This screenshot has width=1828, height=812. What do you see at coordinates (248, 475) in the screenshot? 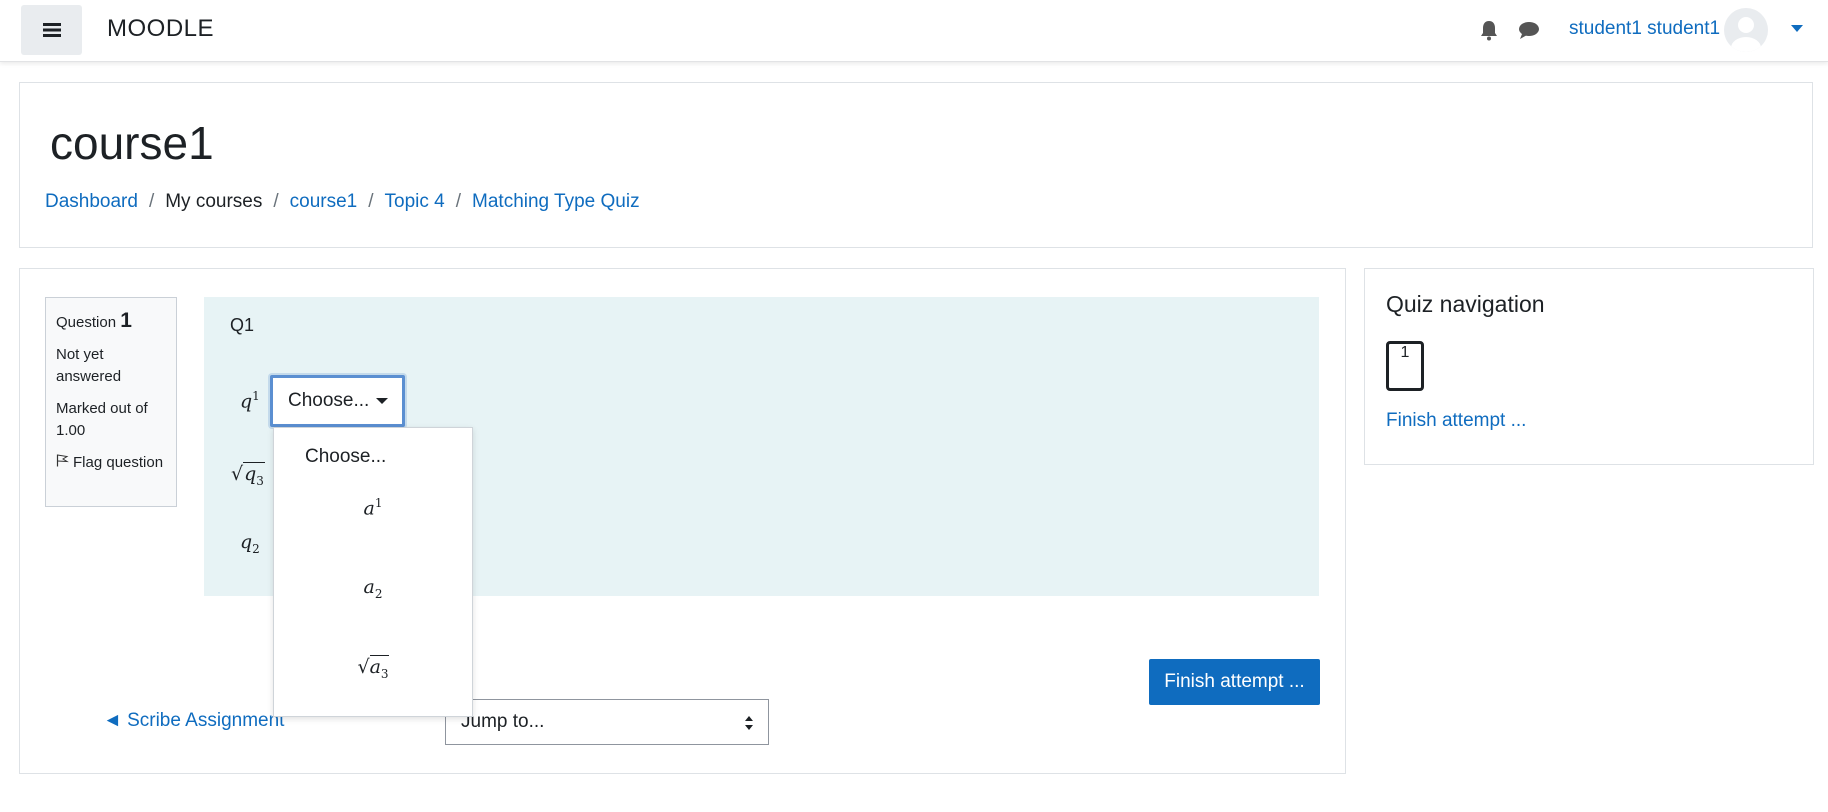
I see `match-stem-sqrt-q3: √q3` at bounding box center [248, 475].